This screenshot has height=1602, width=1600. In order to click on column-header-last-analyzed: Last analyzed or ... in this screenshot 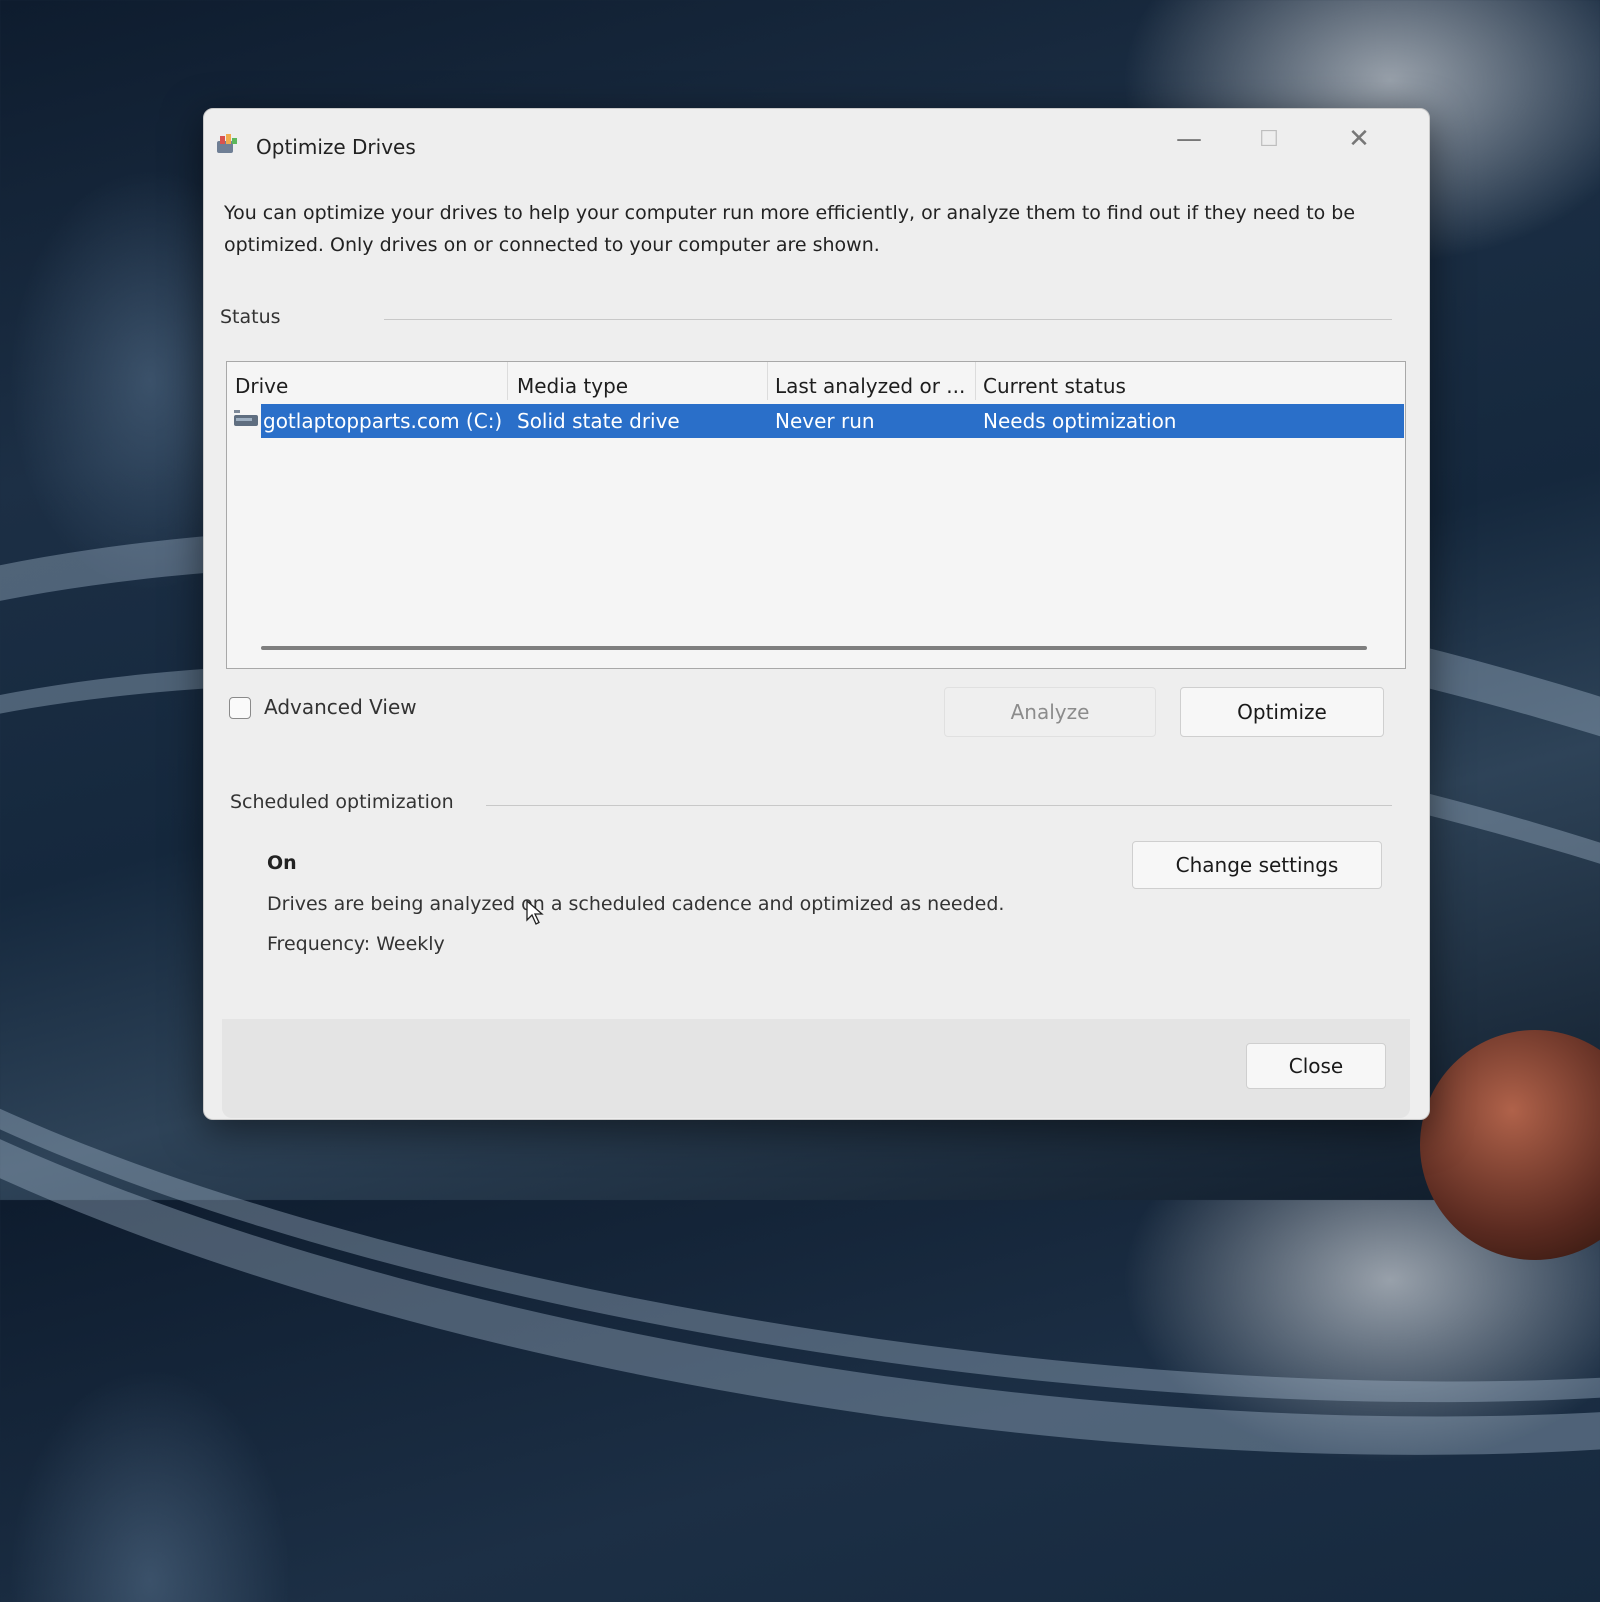, I will do `click(870, 386)`.